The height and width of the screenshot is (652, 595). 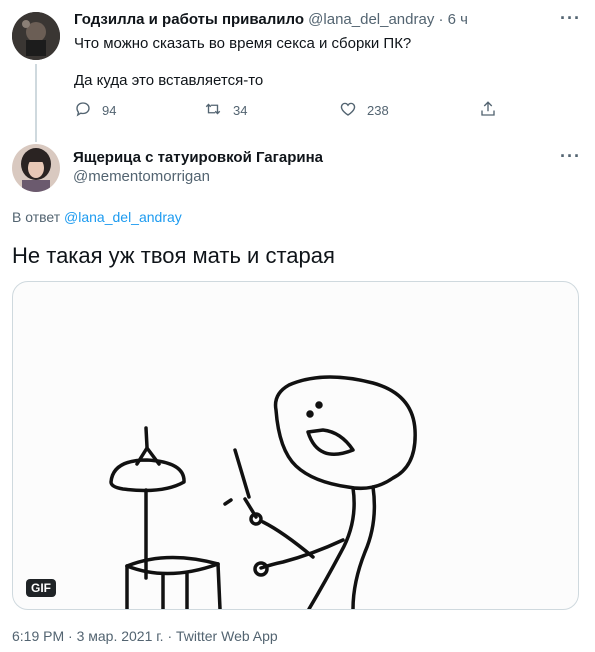 I want to click on like-count: 238, so click(x=378, y=110).